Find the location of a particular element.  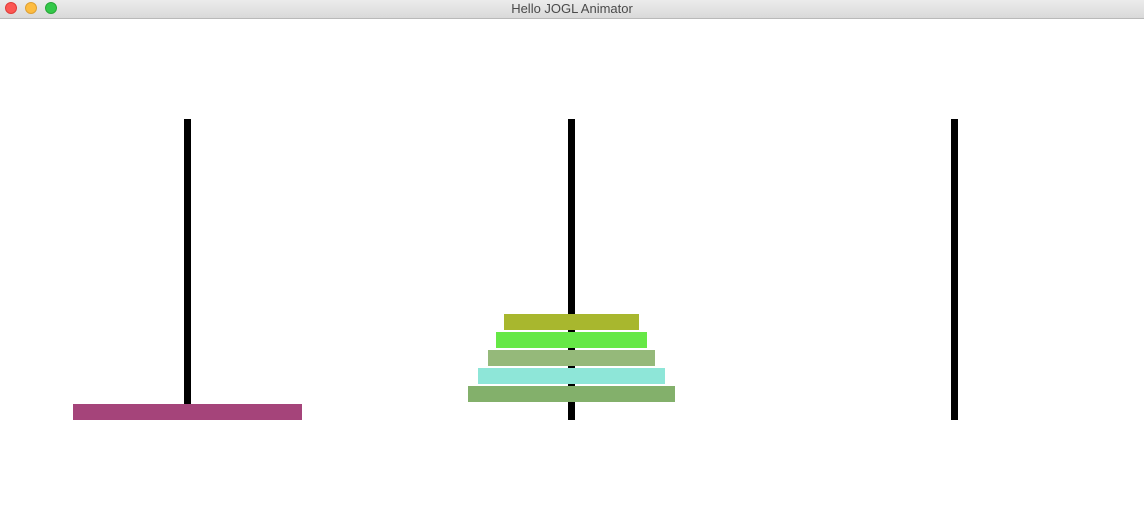

window-title: Hello JOGL Animator is located at coordinates (572, 8).